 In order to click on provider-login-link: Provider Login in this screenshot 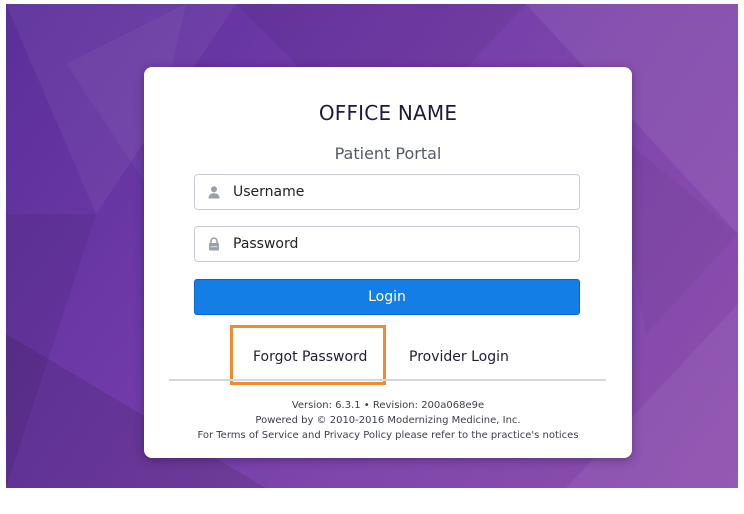, I will do `click(459, 357)`.